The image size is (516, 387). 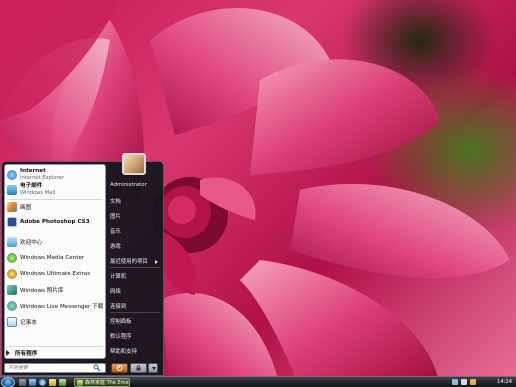 What do you see at coordinates (8, 382) in the screenshot?
I see `start-button` at bounding box center [8, 382].